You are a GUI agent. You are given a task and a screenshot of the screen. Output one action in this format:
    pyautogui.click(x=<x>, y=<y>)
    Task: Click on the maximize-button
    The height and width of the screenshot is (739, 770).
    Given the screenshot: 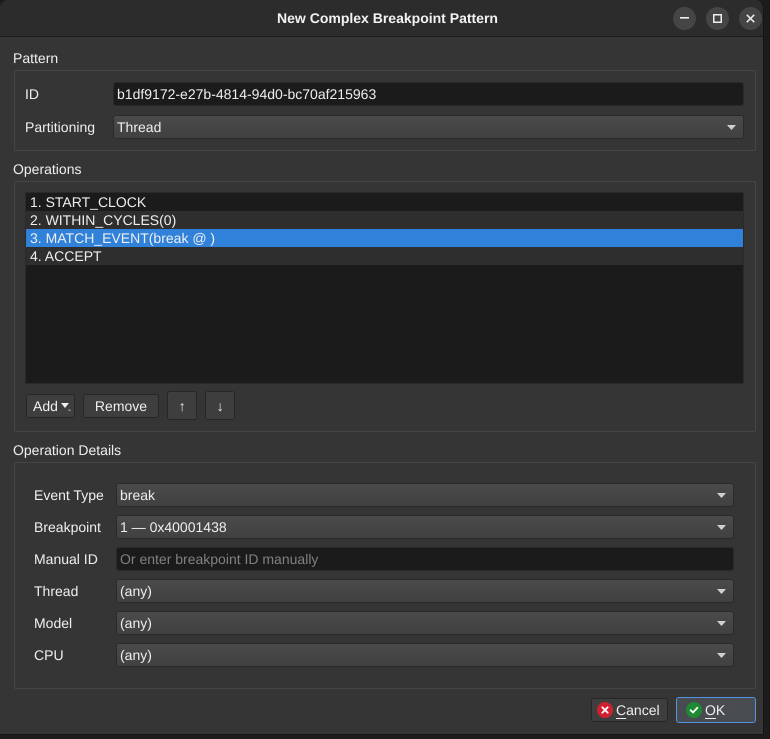 What is the action you would take?
    pyautogui.click(x=717, y=18)
    